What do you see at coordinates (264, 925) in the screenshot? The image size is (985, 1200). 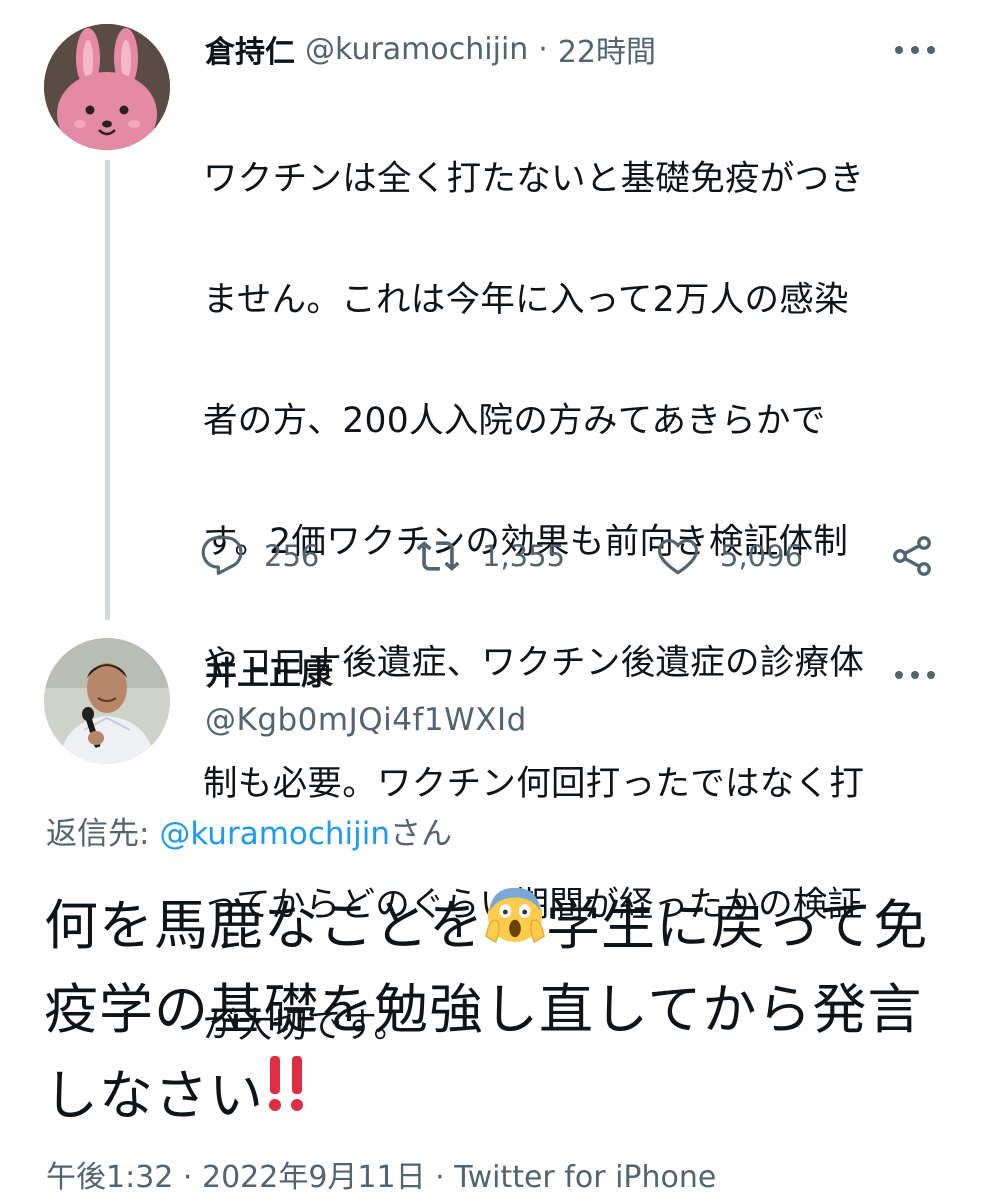 I see `tweet2-text-part1: 何を馬鹿なことを` at bounding box center [264, 925].